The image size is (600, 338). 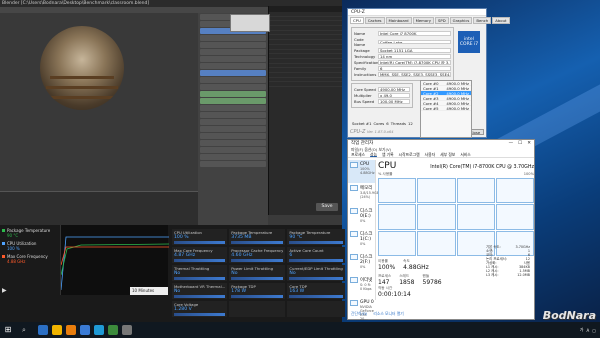 What do you see at coordinates (388, 154) in the screenshot?
I see `tab-2: 앱 기록` at bounding box center [388, 154].